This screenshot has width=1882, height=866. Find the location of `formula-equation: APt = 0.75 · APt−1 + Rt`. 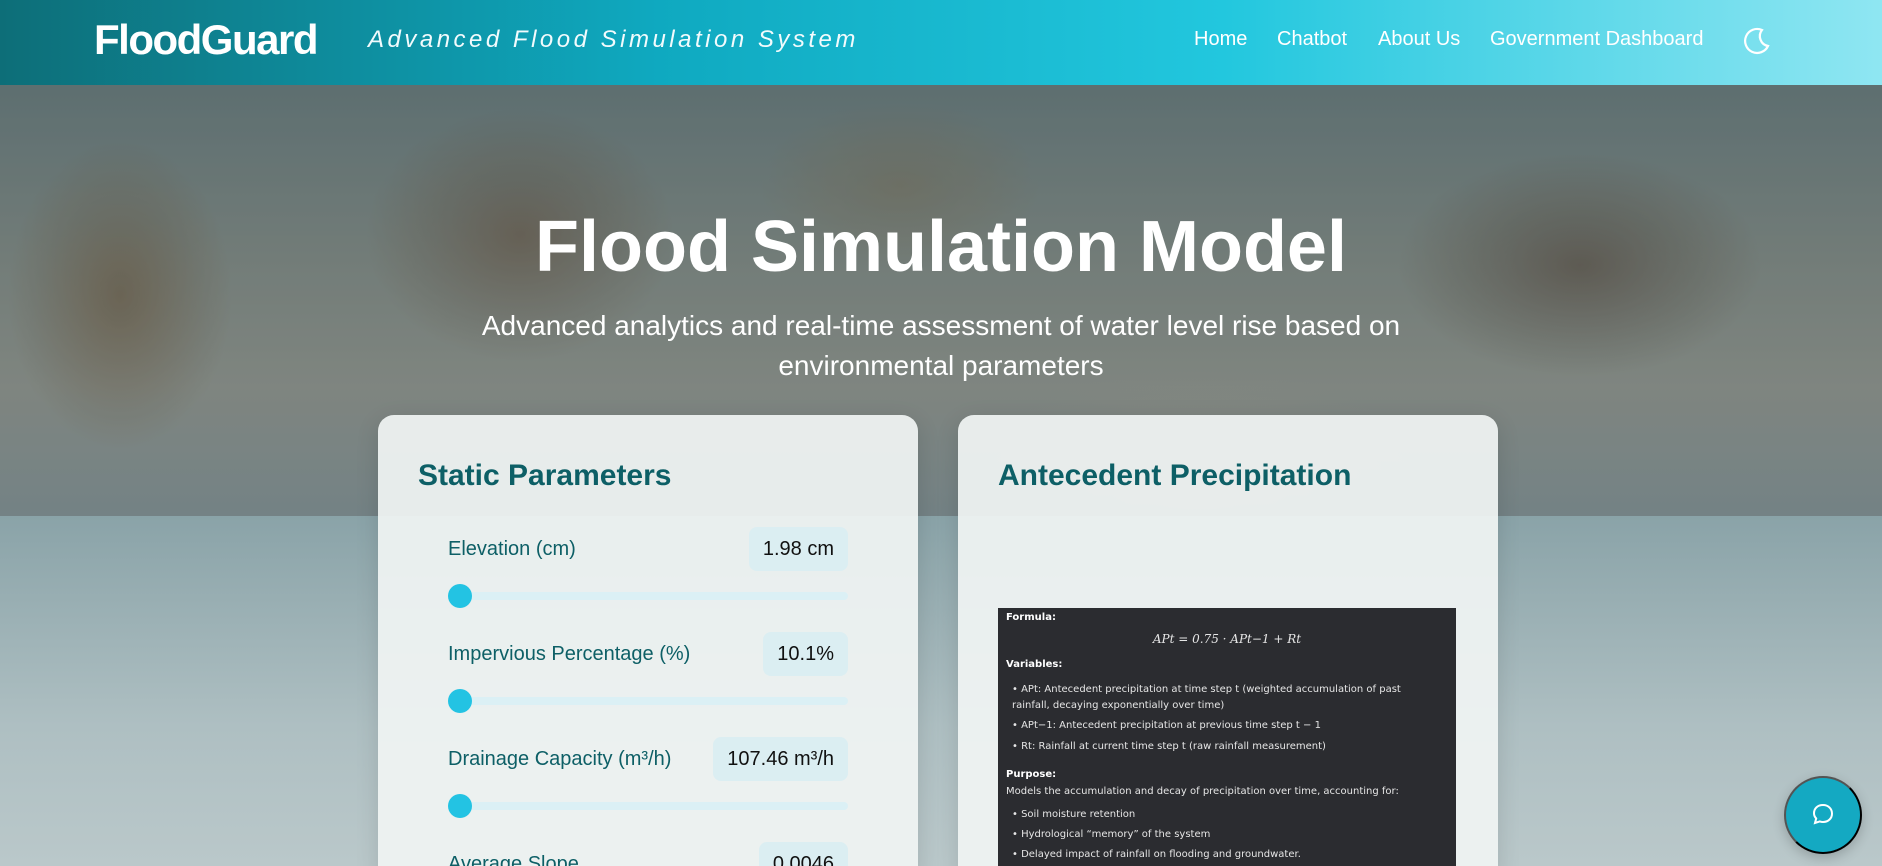

formula-equation: APt = 0.75 · APt−1 + Rt is located at coordinates (1227, 639).